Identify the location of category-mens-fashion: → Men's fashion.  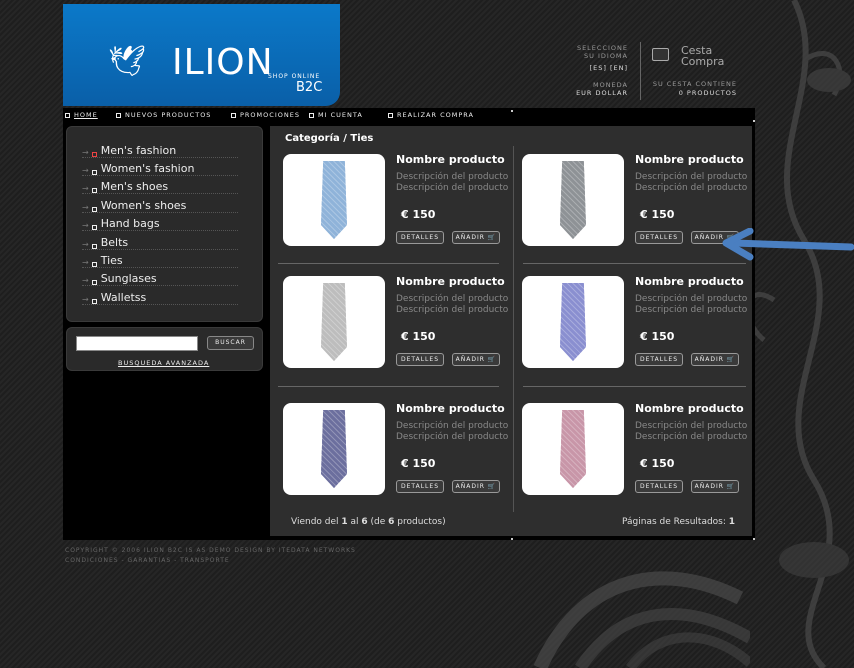
(160, 149).